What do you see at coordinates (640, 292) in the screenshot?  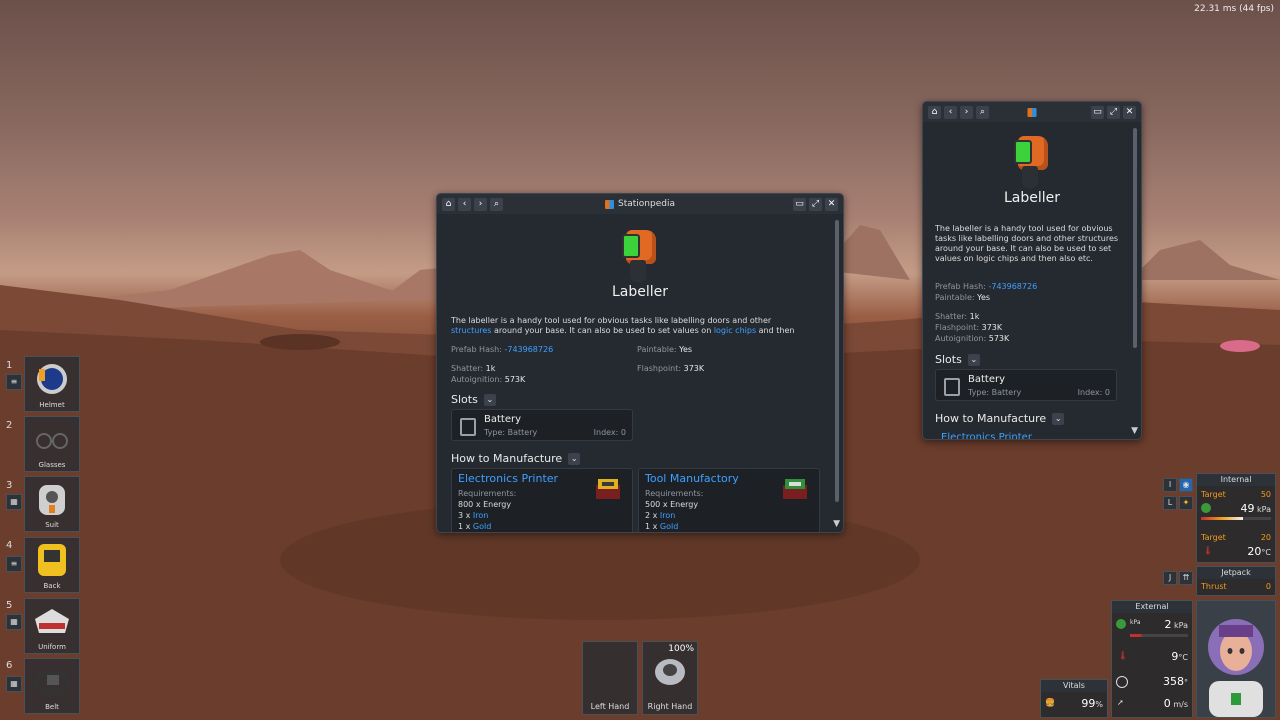 I see `item-title: Labeller` at bounding box center [640, 292].